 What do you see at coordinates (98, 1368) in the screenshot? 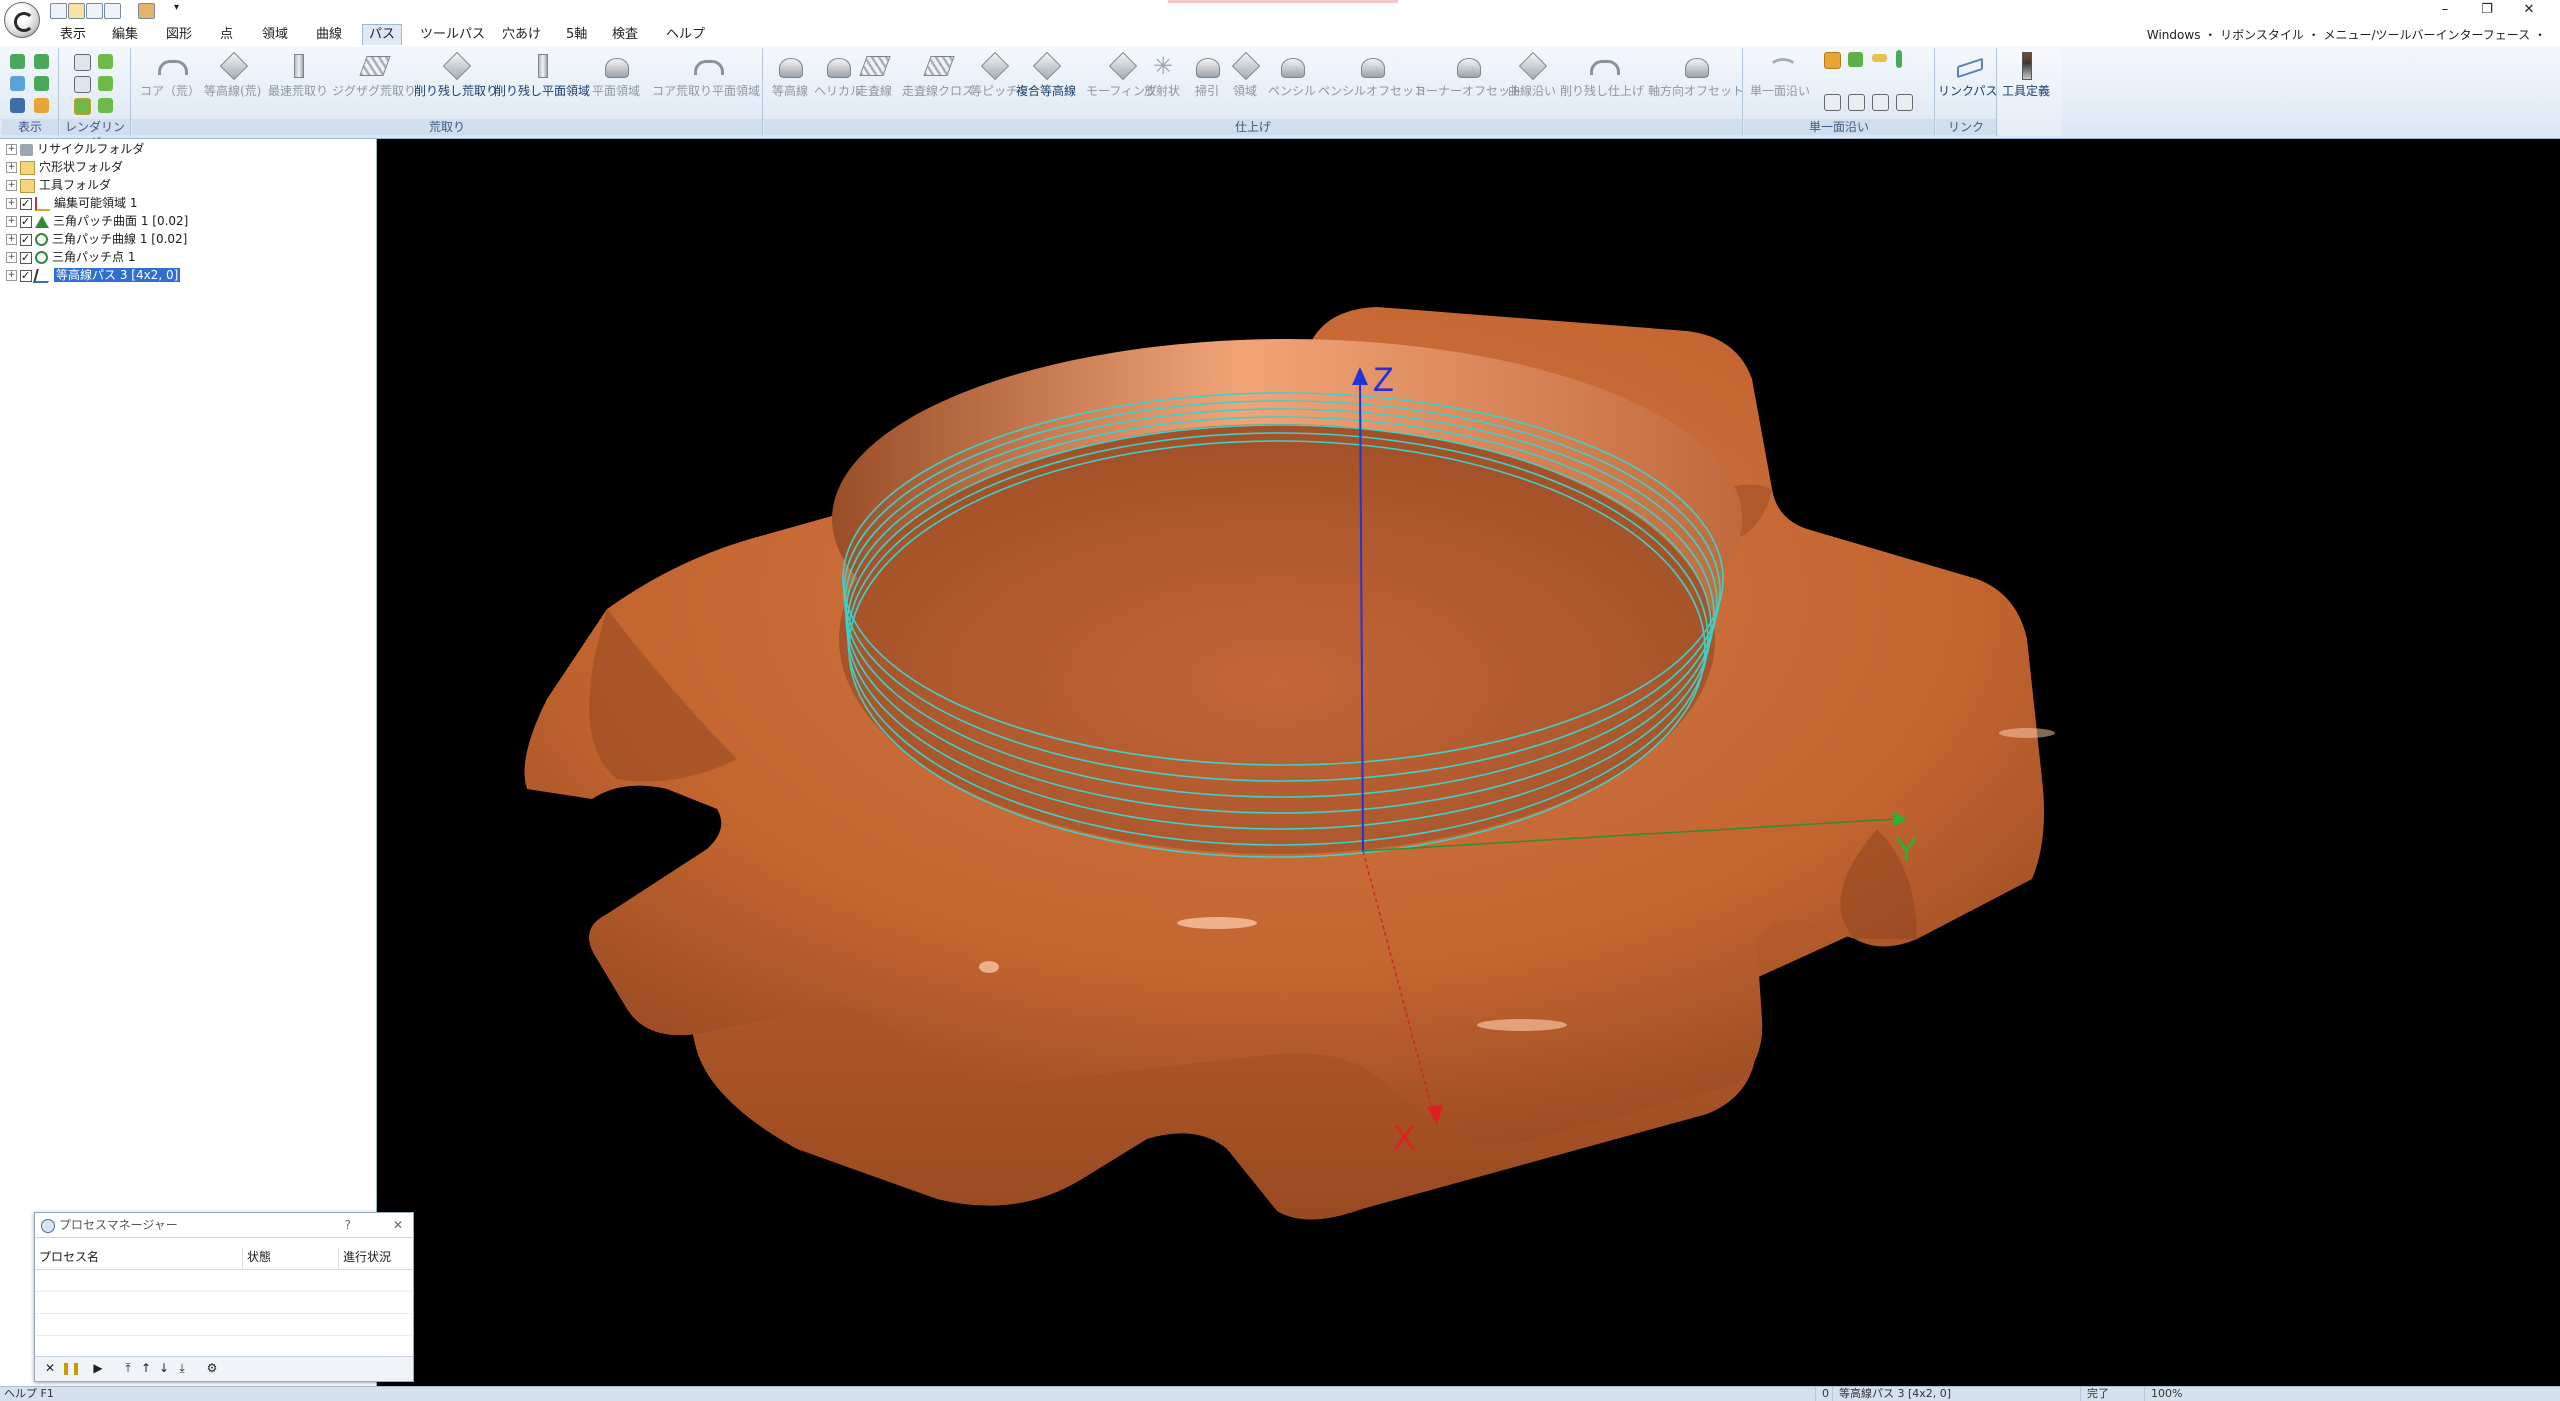
I see `play-icon: ▶` at bounding box center [98, 1368].